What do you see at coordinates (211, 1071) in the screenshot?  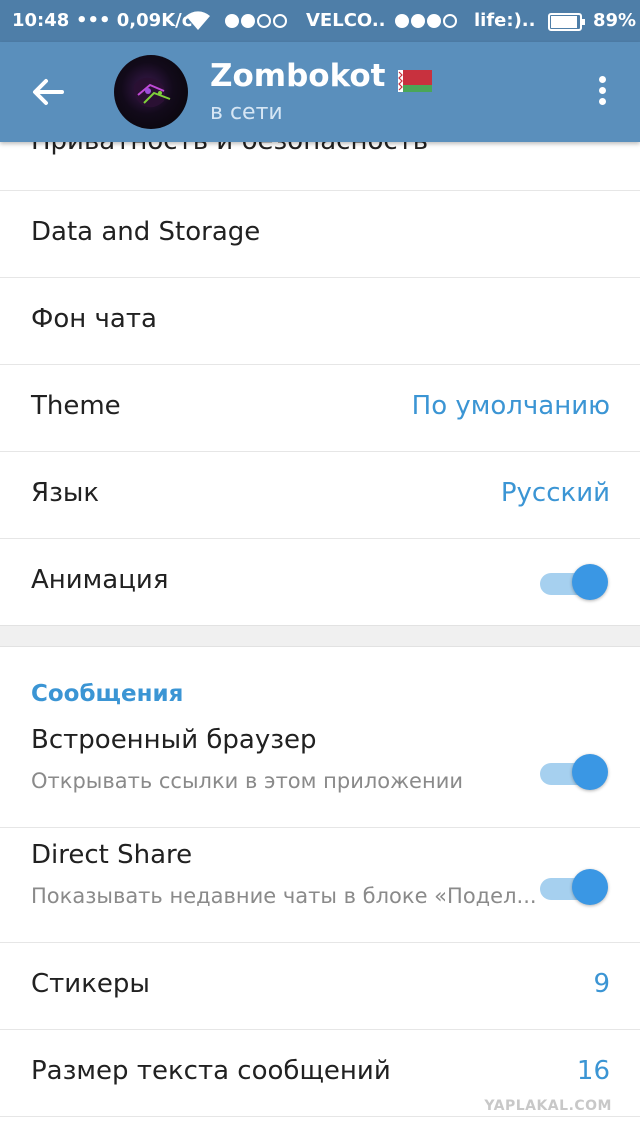 I see `settings-item-label: Размер текста сообщений` at bounding box center [211, 1071].